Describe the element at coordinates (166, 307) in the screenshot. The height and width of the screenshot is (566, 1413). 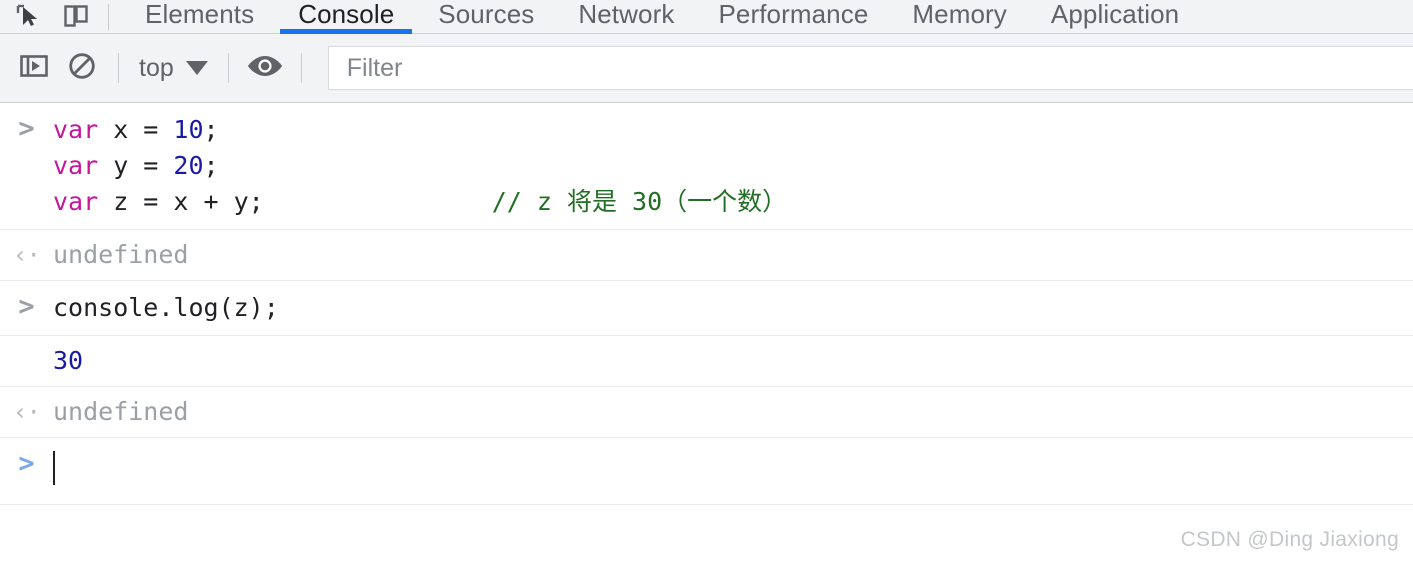
I see `console-input-code: console.log(z);` at that location.